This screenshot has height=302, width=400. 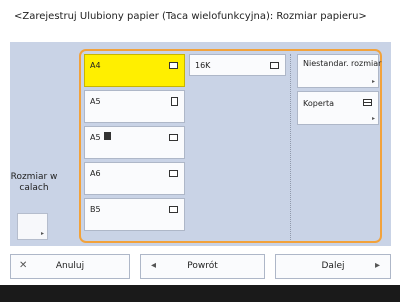 What do you see at coordinates (95, 137) in the screenshot?
I see `paper-a5r-label: A5` at bounding box center [95, 137].